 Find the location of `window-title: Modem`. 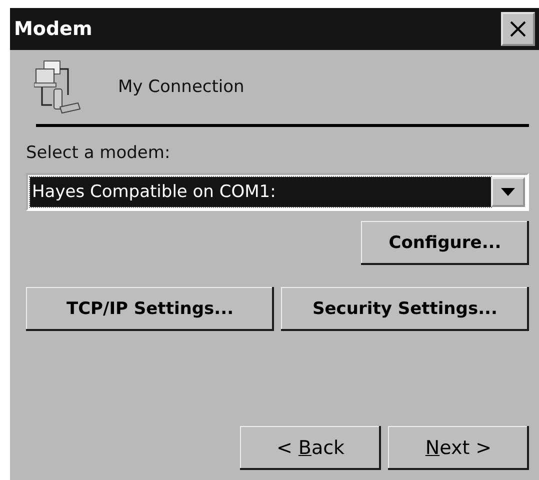

window-title: Modem is located at coordinates (53, 29).